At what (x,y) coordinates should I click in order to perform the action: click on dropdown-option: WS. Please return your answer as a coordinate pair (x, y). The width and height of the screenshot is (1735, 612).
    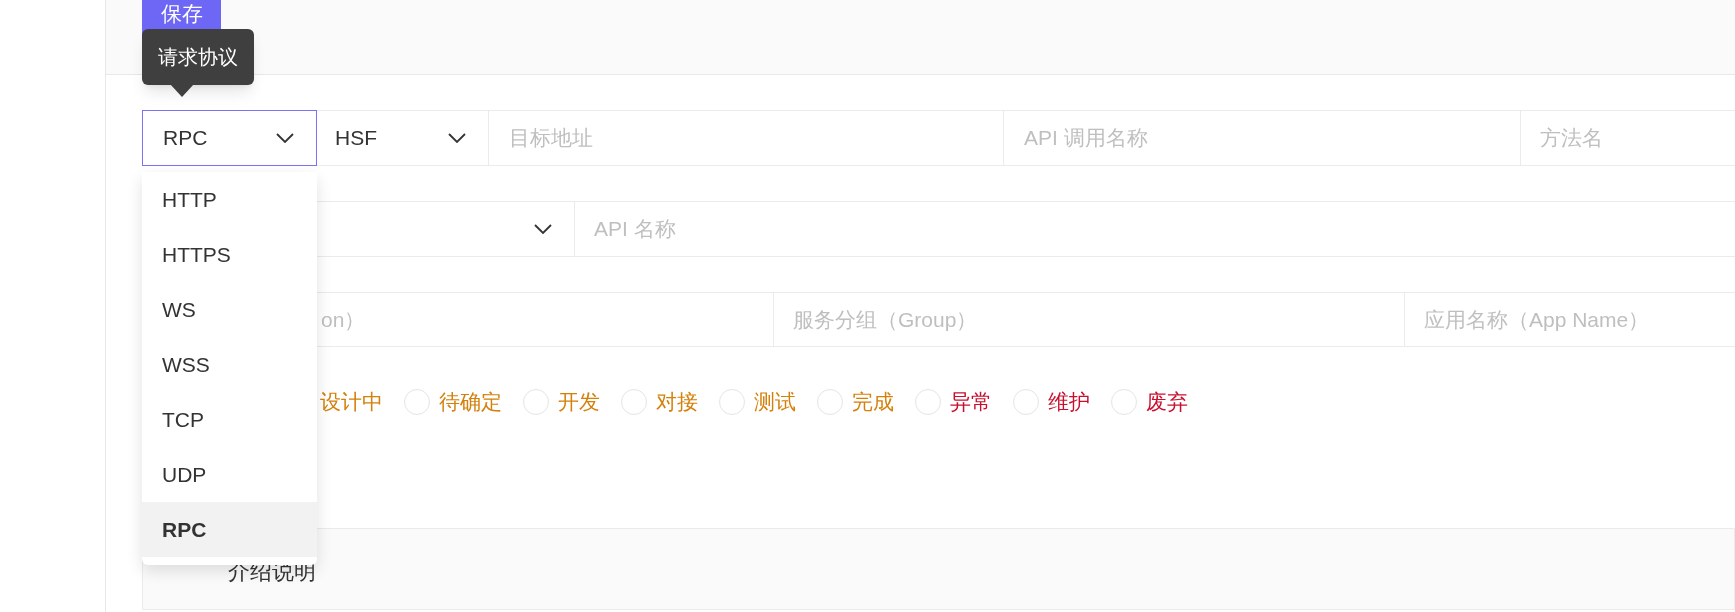
    Looking at the image, I should click on (229, 309).